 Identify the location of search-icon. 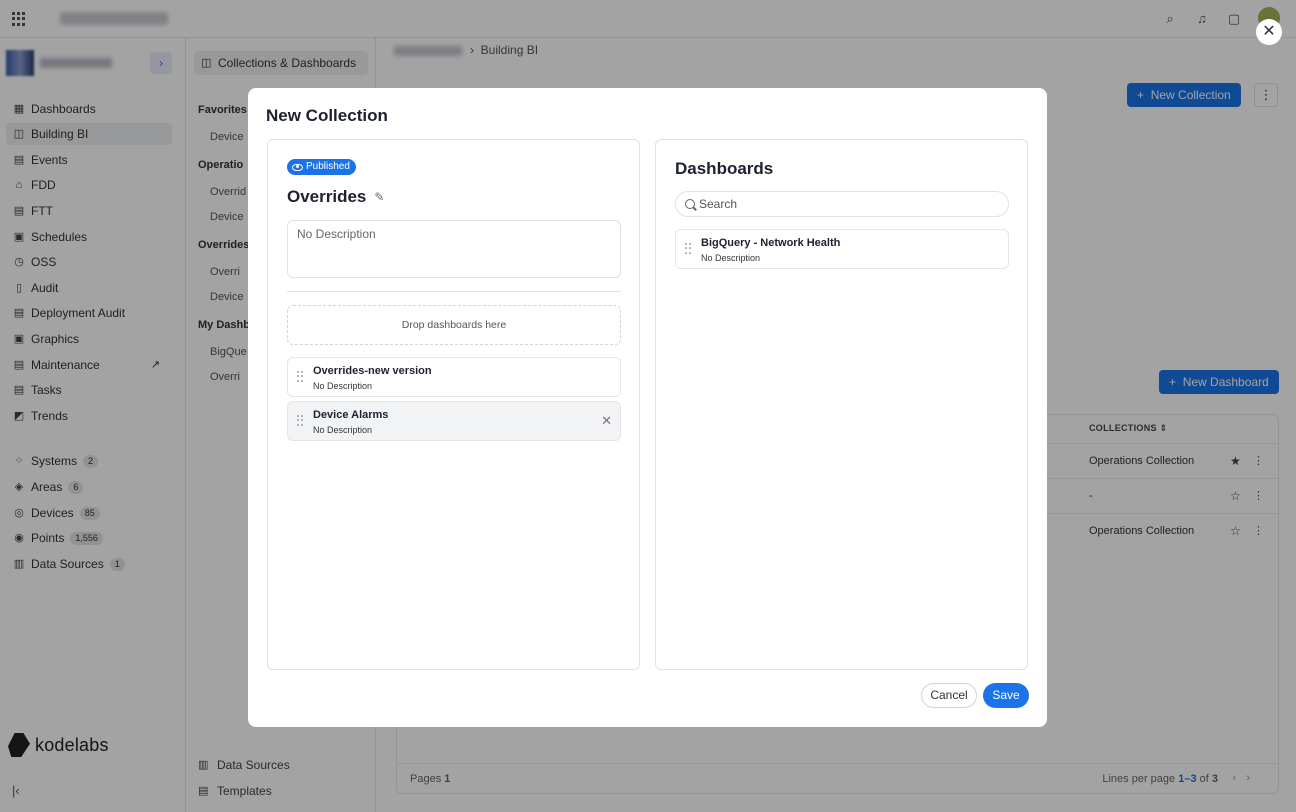
(690, 204).